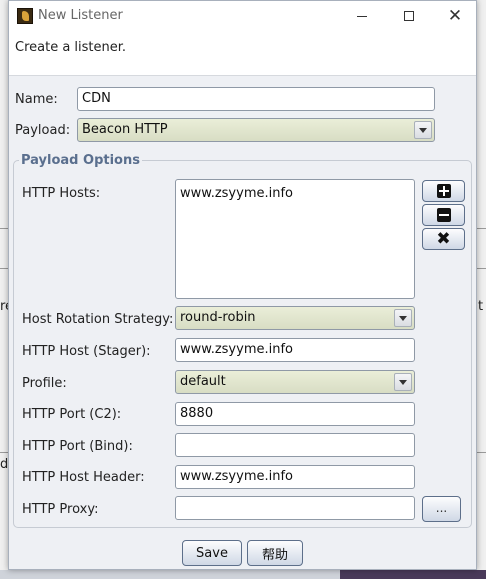 The image size is (486, 579). I want to click on close-icon: ✕, so click(455, 15).